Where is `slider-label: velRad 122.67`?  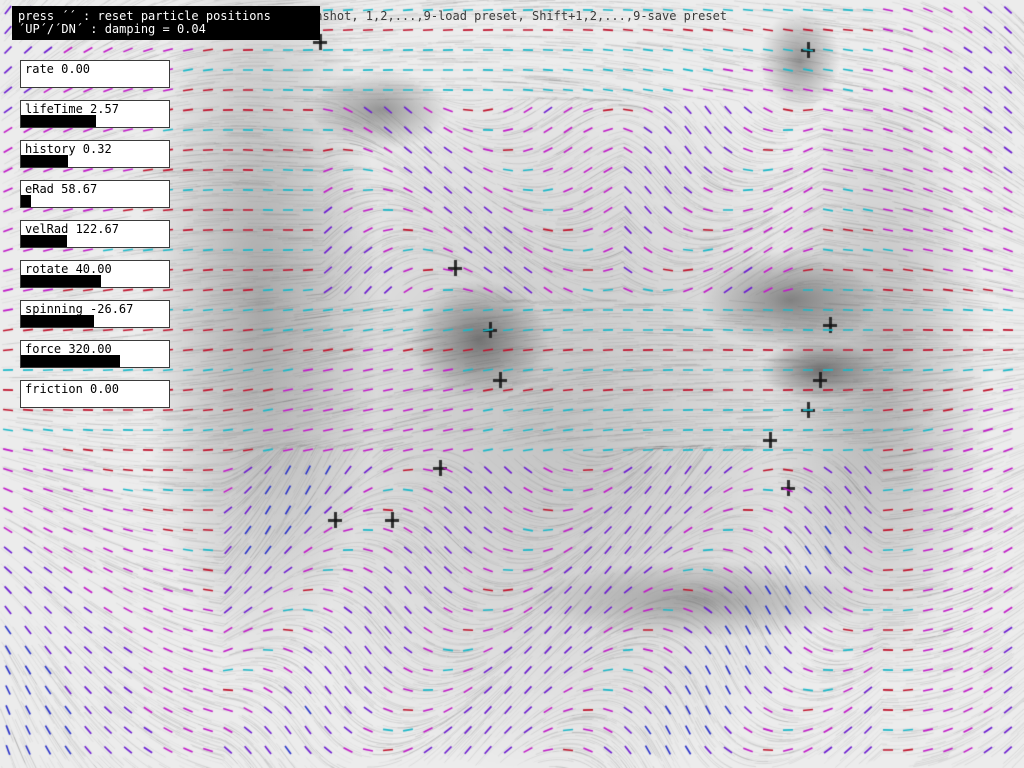
slider-label: velRad 122.67 is located at coordinates (72, 229).